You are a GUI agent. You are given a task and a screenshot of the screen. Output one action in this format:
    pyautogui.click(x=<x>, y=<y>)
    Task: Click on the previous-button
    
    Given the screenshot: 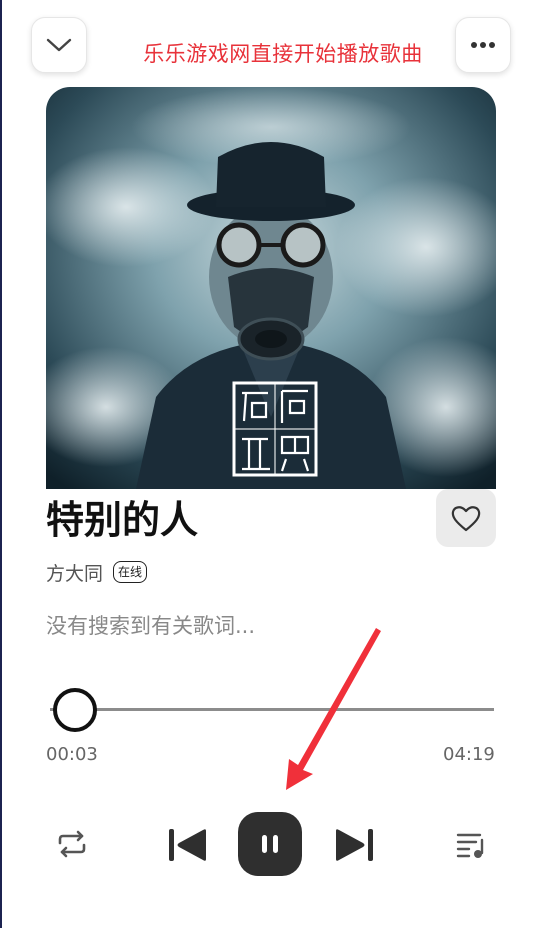 What is the action you would take?
    pyautogui.click(x=188, y=845)
    